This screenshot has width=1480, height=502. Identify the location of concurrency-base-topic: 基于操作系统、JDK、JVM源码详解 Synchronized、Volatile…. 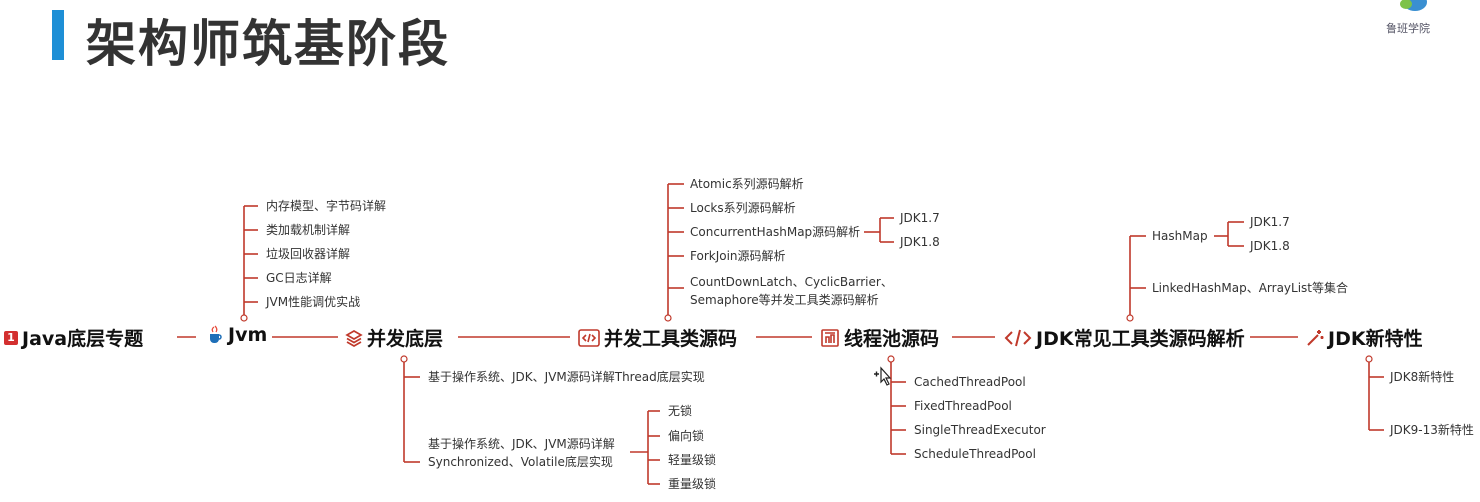
(521, 453).